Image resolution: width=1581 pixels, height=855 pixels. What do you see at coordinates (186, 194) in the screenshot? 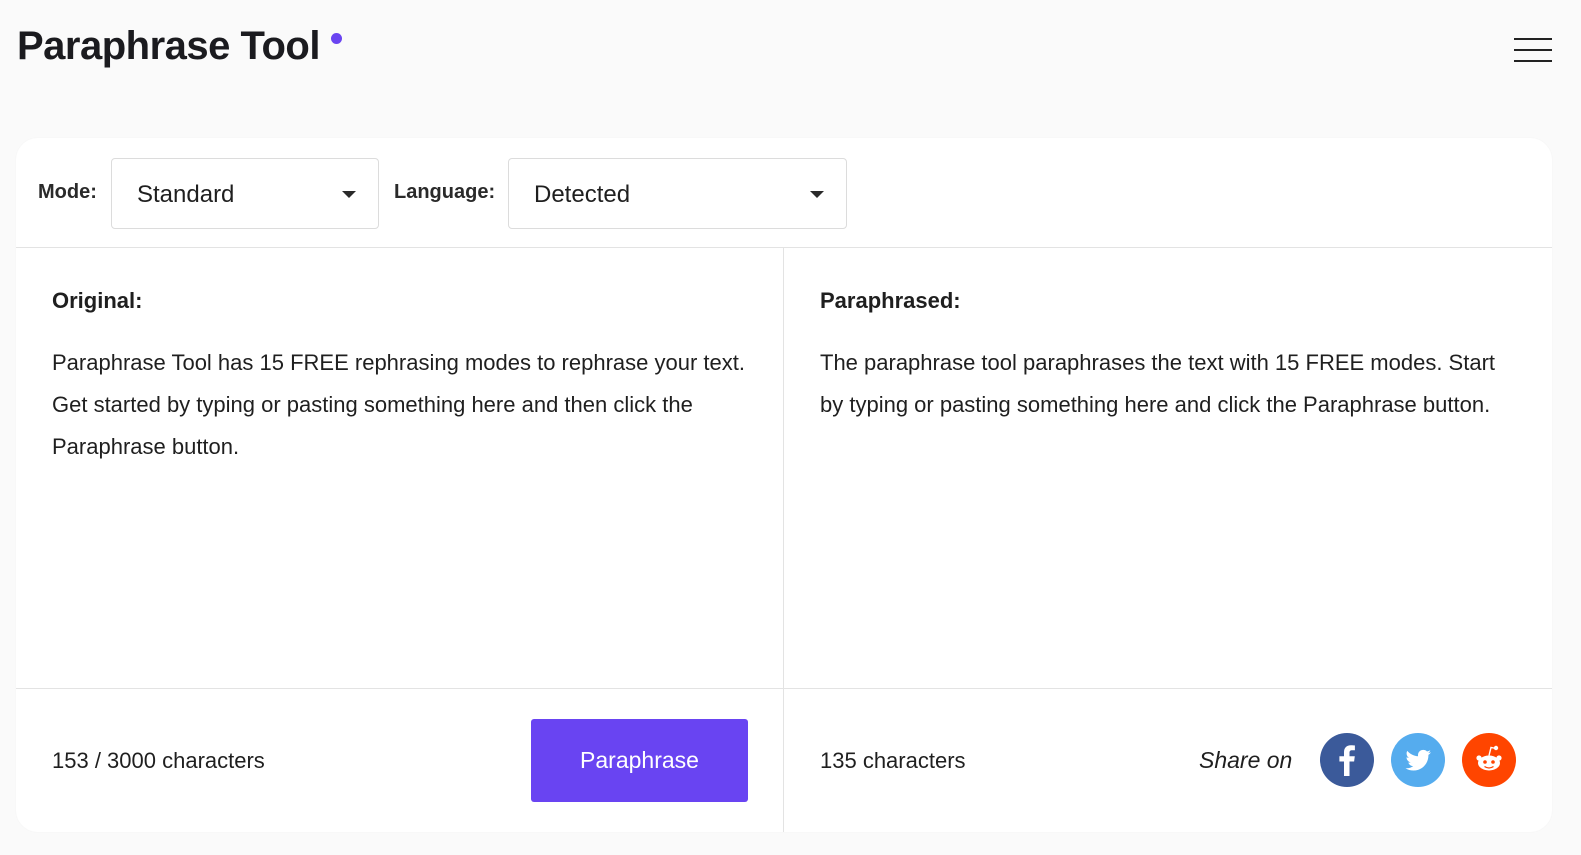
I see `mode-select-value: Standard` at bounding box center [186, 194].